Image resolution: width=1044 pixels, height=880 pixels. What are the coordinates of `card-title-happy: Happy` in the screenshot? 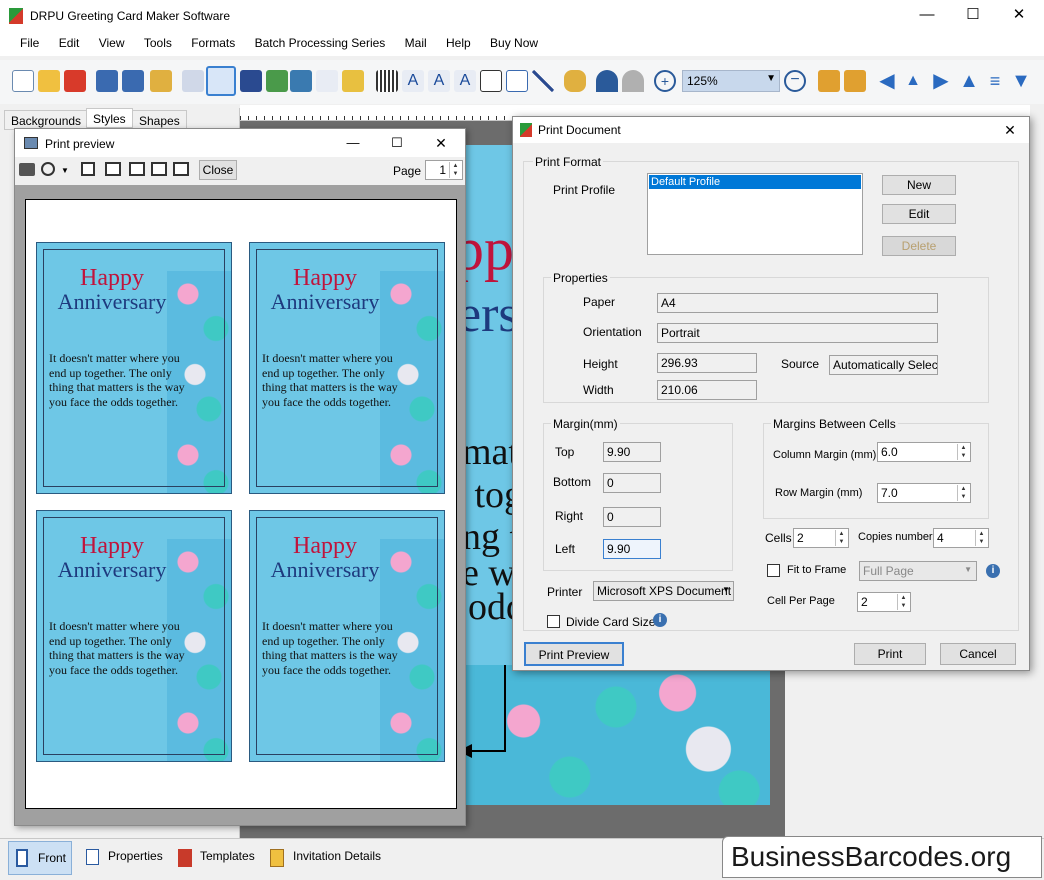 It's located at (325, 278).